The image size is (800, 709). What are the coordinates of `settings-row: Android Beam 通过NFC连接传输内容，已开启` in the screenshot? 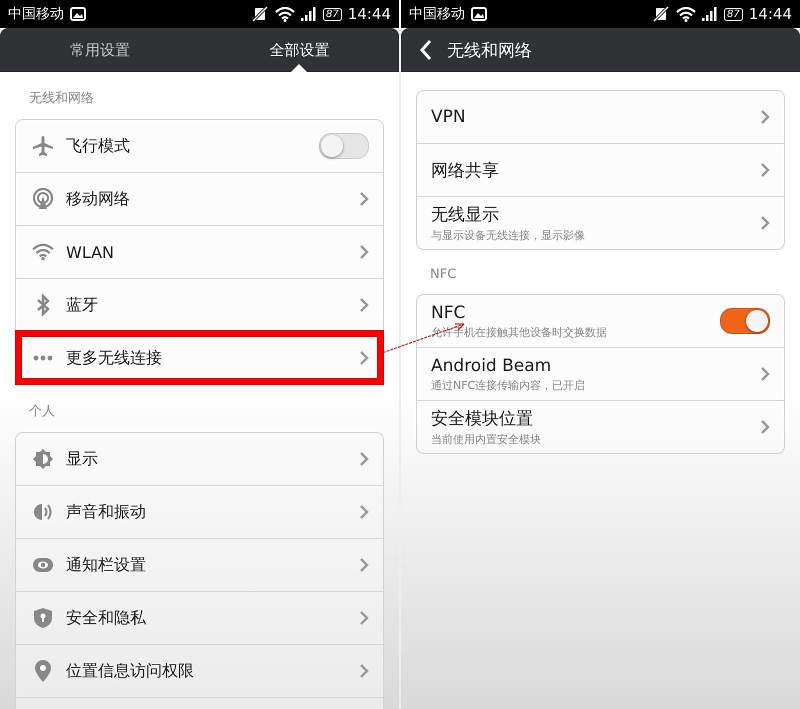 It's located at (600, 373).